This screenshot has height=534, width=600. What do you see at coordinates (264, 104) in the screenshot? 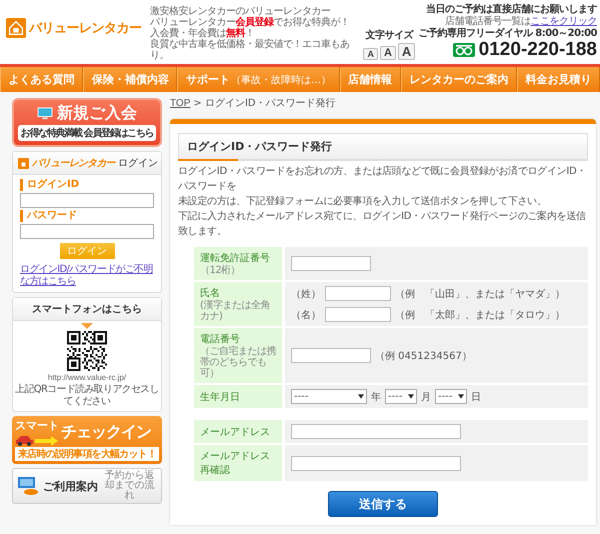
I see `breadcrumb-current: > ログインID・パスワード発行` at bounding box center [264, 104].